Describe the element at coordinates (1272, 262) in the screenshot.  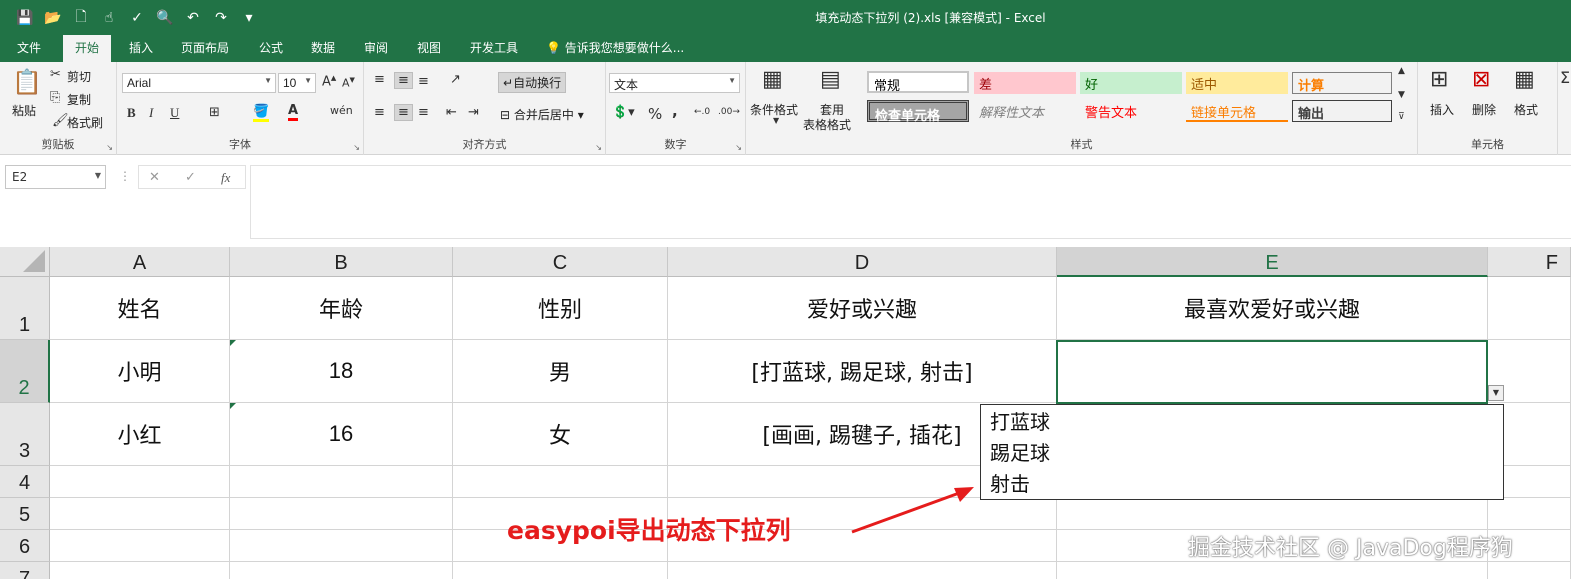
I see `column-header-e: E` at that location.